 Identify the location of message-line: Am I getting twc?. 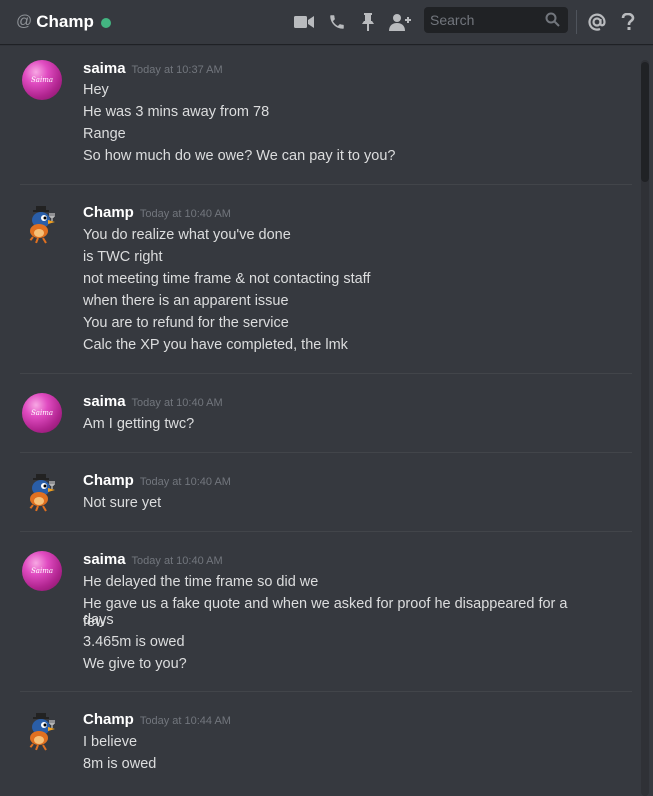
(139, 424).